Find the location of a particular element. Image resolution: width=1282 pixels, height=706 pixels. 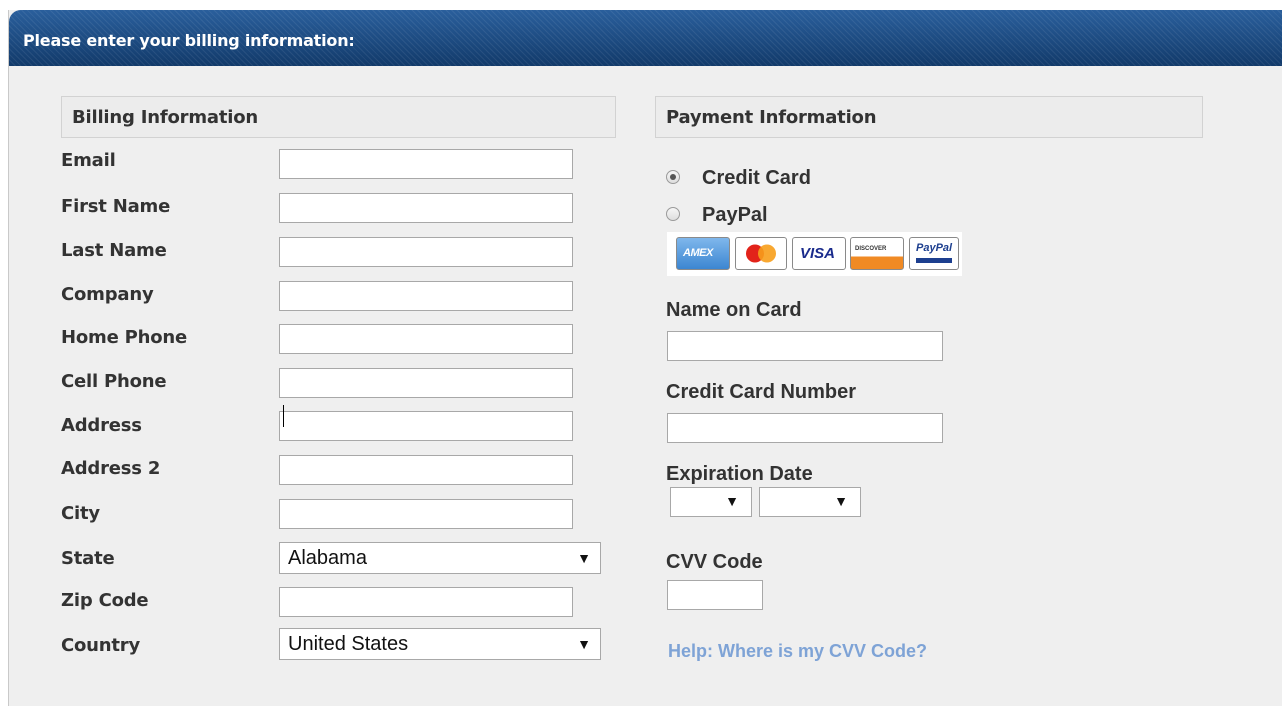

expiration-year-select: ▼ is located at coordinates (810, 502).